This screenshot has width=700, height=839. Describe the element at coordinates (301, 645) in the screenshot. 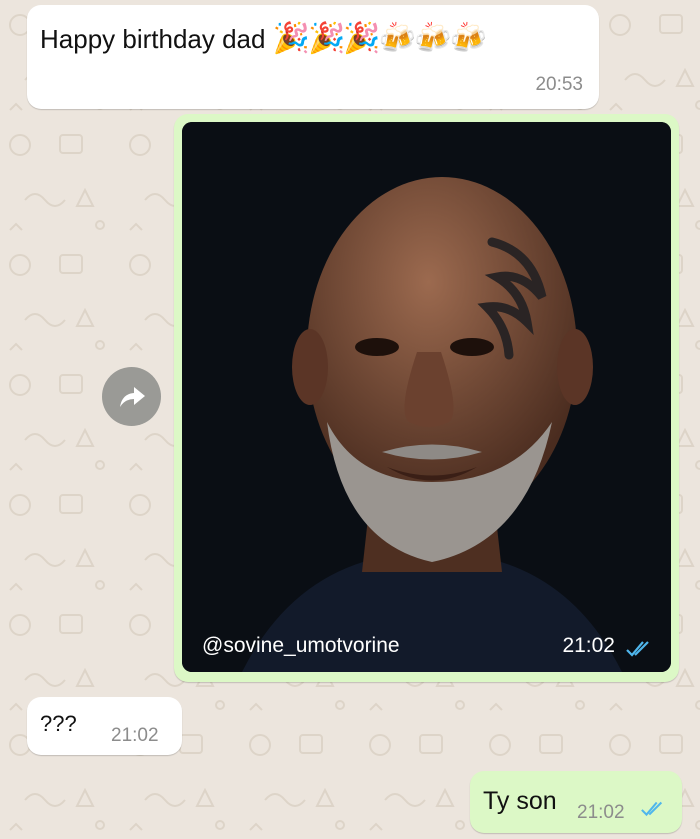

I see `image-caption: @sovine_umotvorine` at that location.